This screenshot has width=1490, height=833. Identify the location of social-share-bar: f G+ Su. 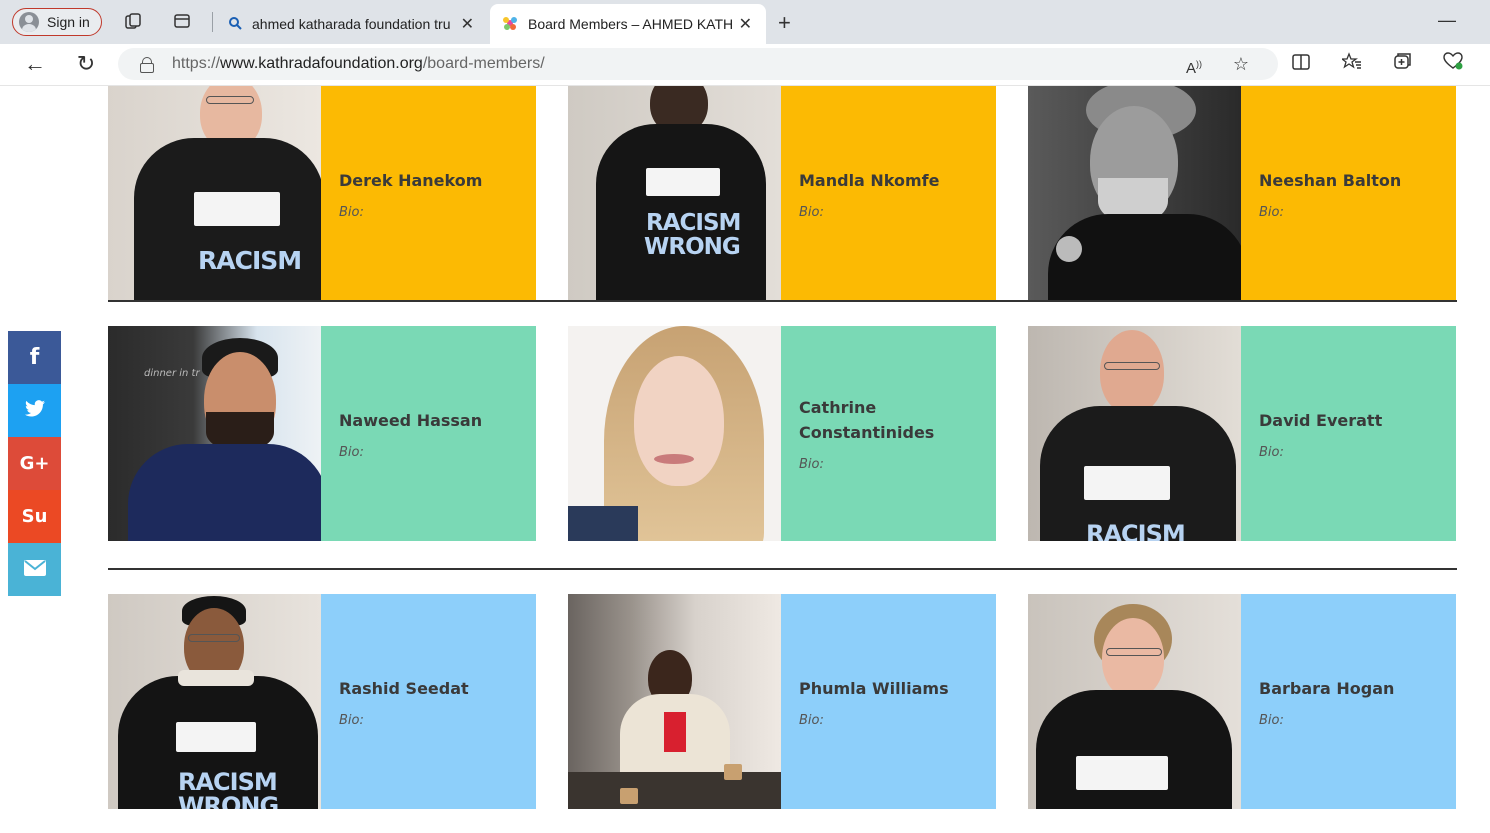
(34, 463).